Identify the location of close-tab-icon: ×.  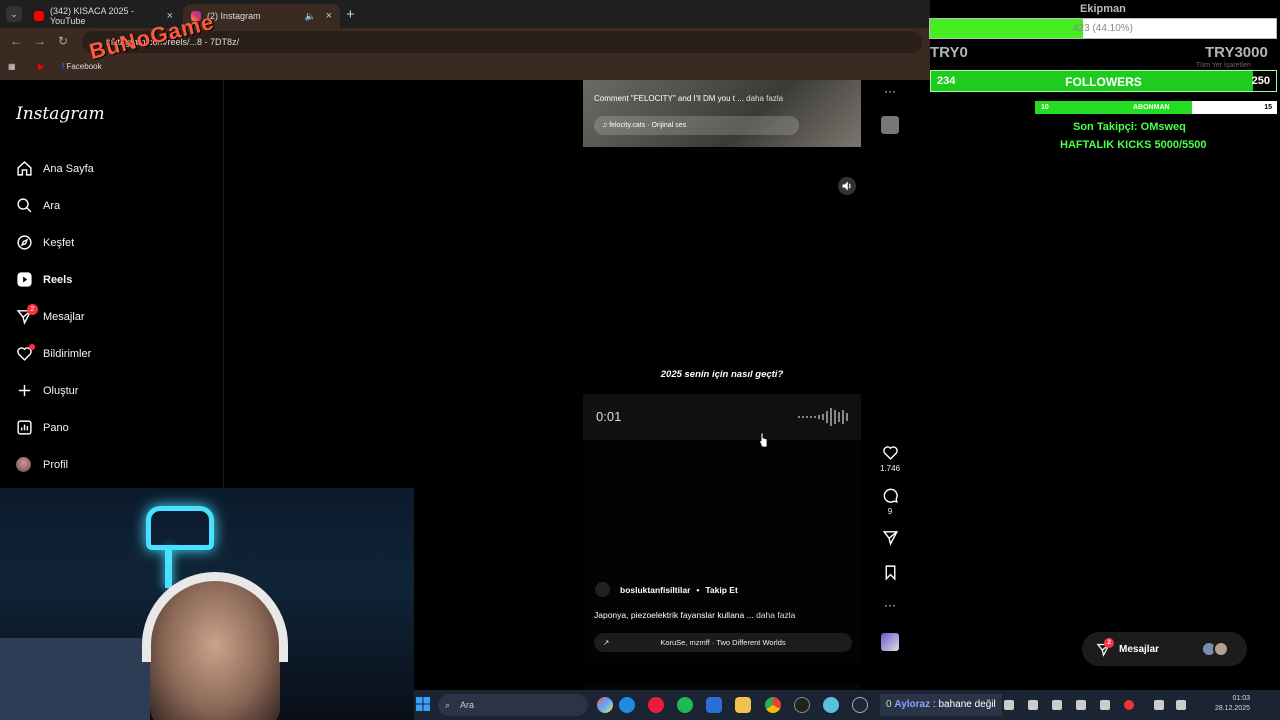
(329, 16).